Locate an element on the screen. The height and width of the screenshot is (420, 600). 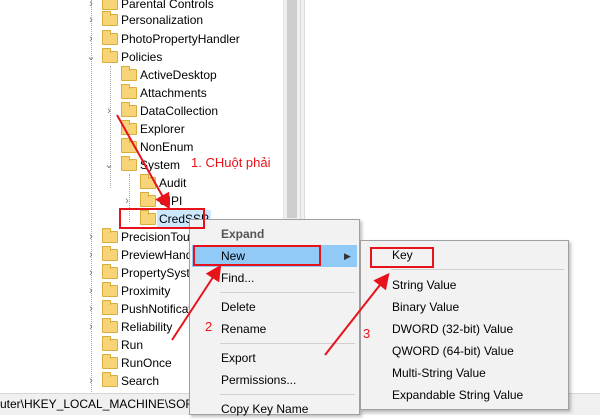
menu-item-label: Rename is located at coordinates (244, 329).